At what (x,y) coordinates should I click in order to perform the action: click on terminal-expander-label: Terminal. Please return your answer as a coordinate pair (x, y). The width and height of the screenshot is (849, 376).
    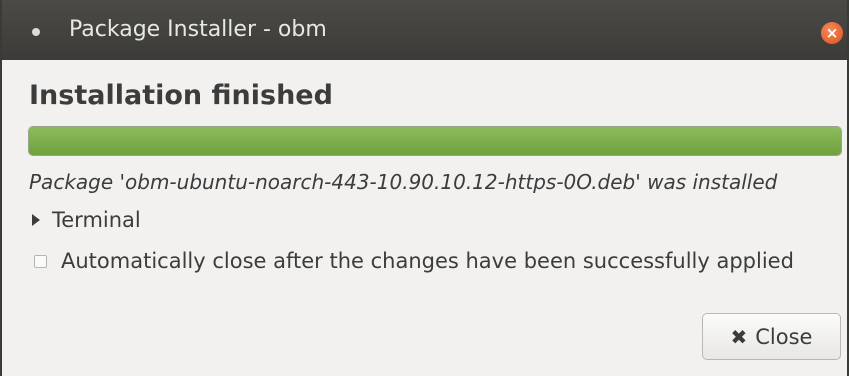
    Looking at the image, I should click on (96, 220).